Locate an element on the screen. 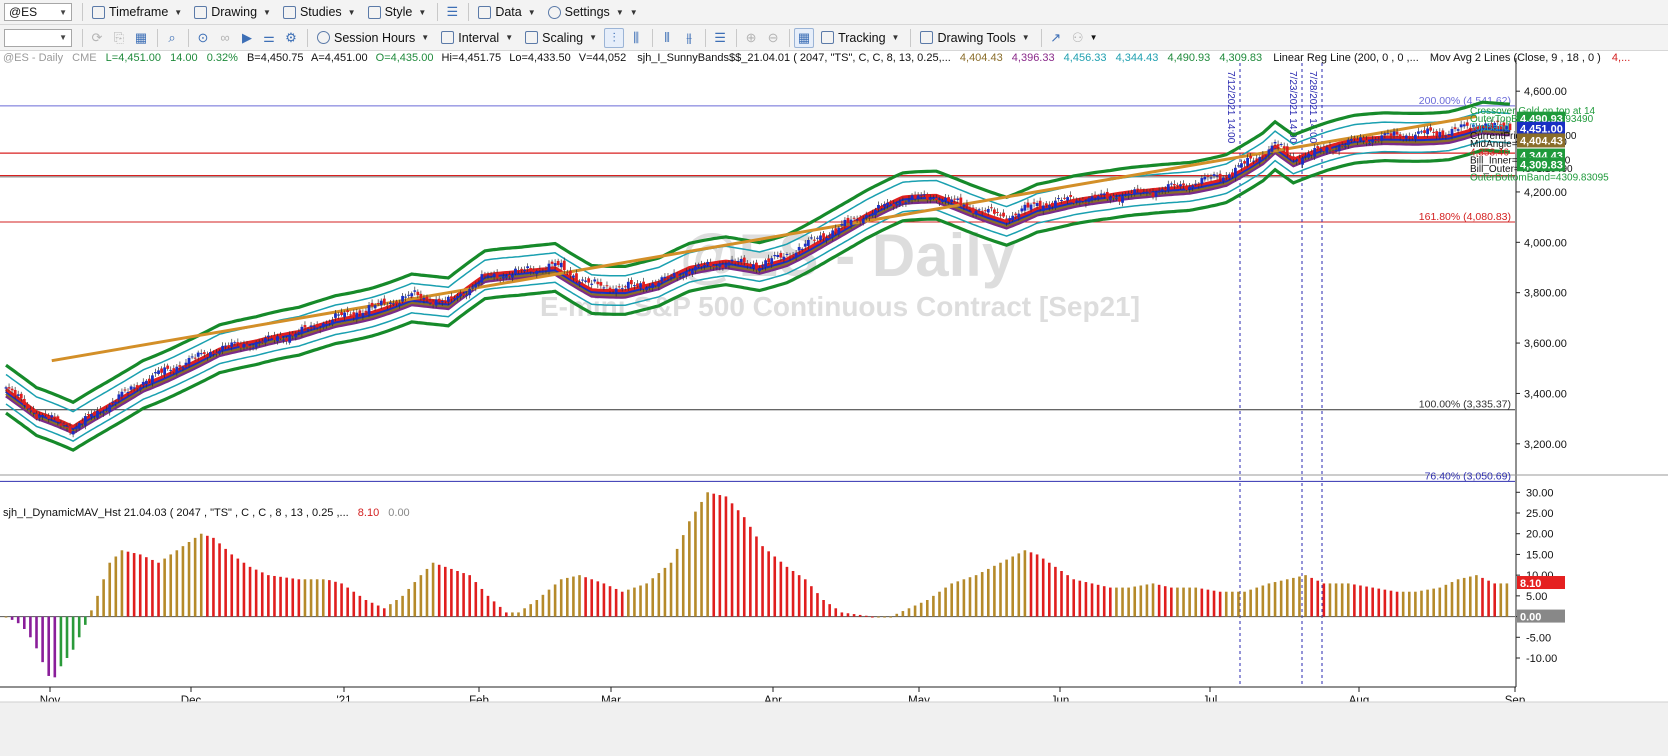 This screenshot has width=1668, height=756. data-window-icon: ▦ is located at coordinates (804, 37).